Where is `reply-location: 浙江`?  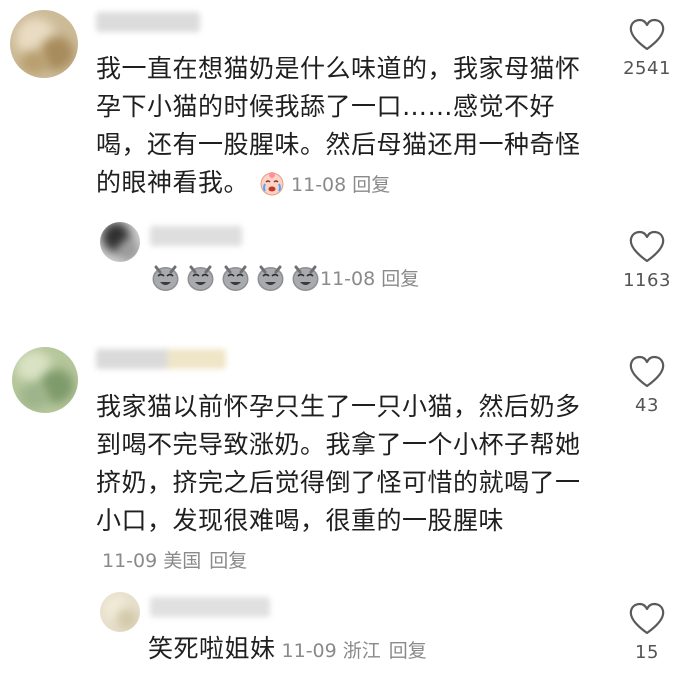 reply-location: 浙江 is located at coordinates (361, 651).